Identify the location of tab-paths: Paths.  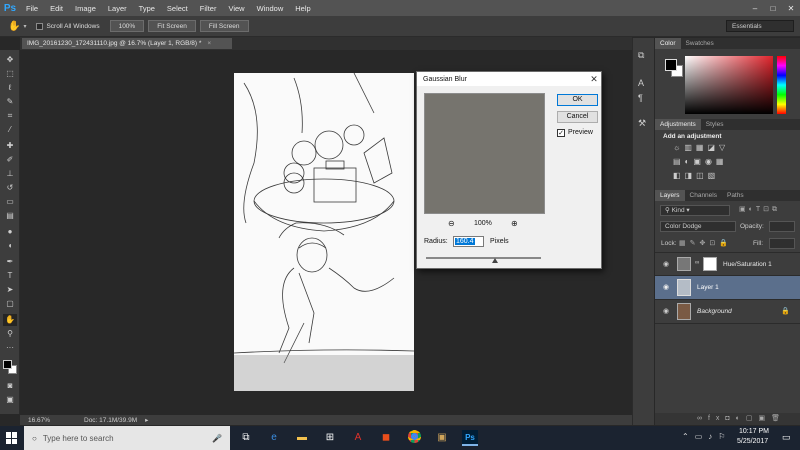
(735, 195).